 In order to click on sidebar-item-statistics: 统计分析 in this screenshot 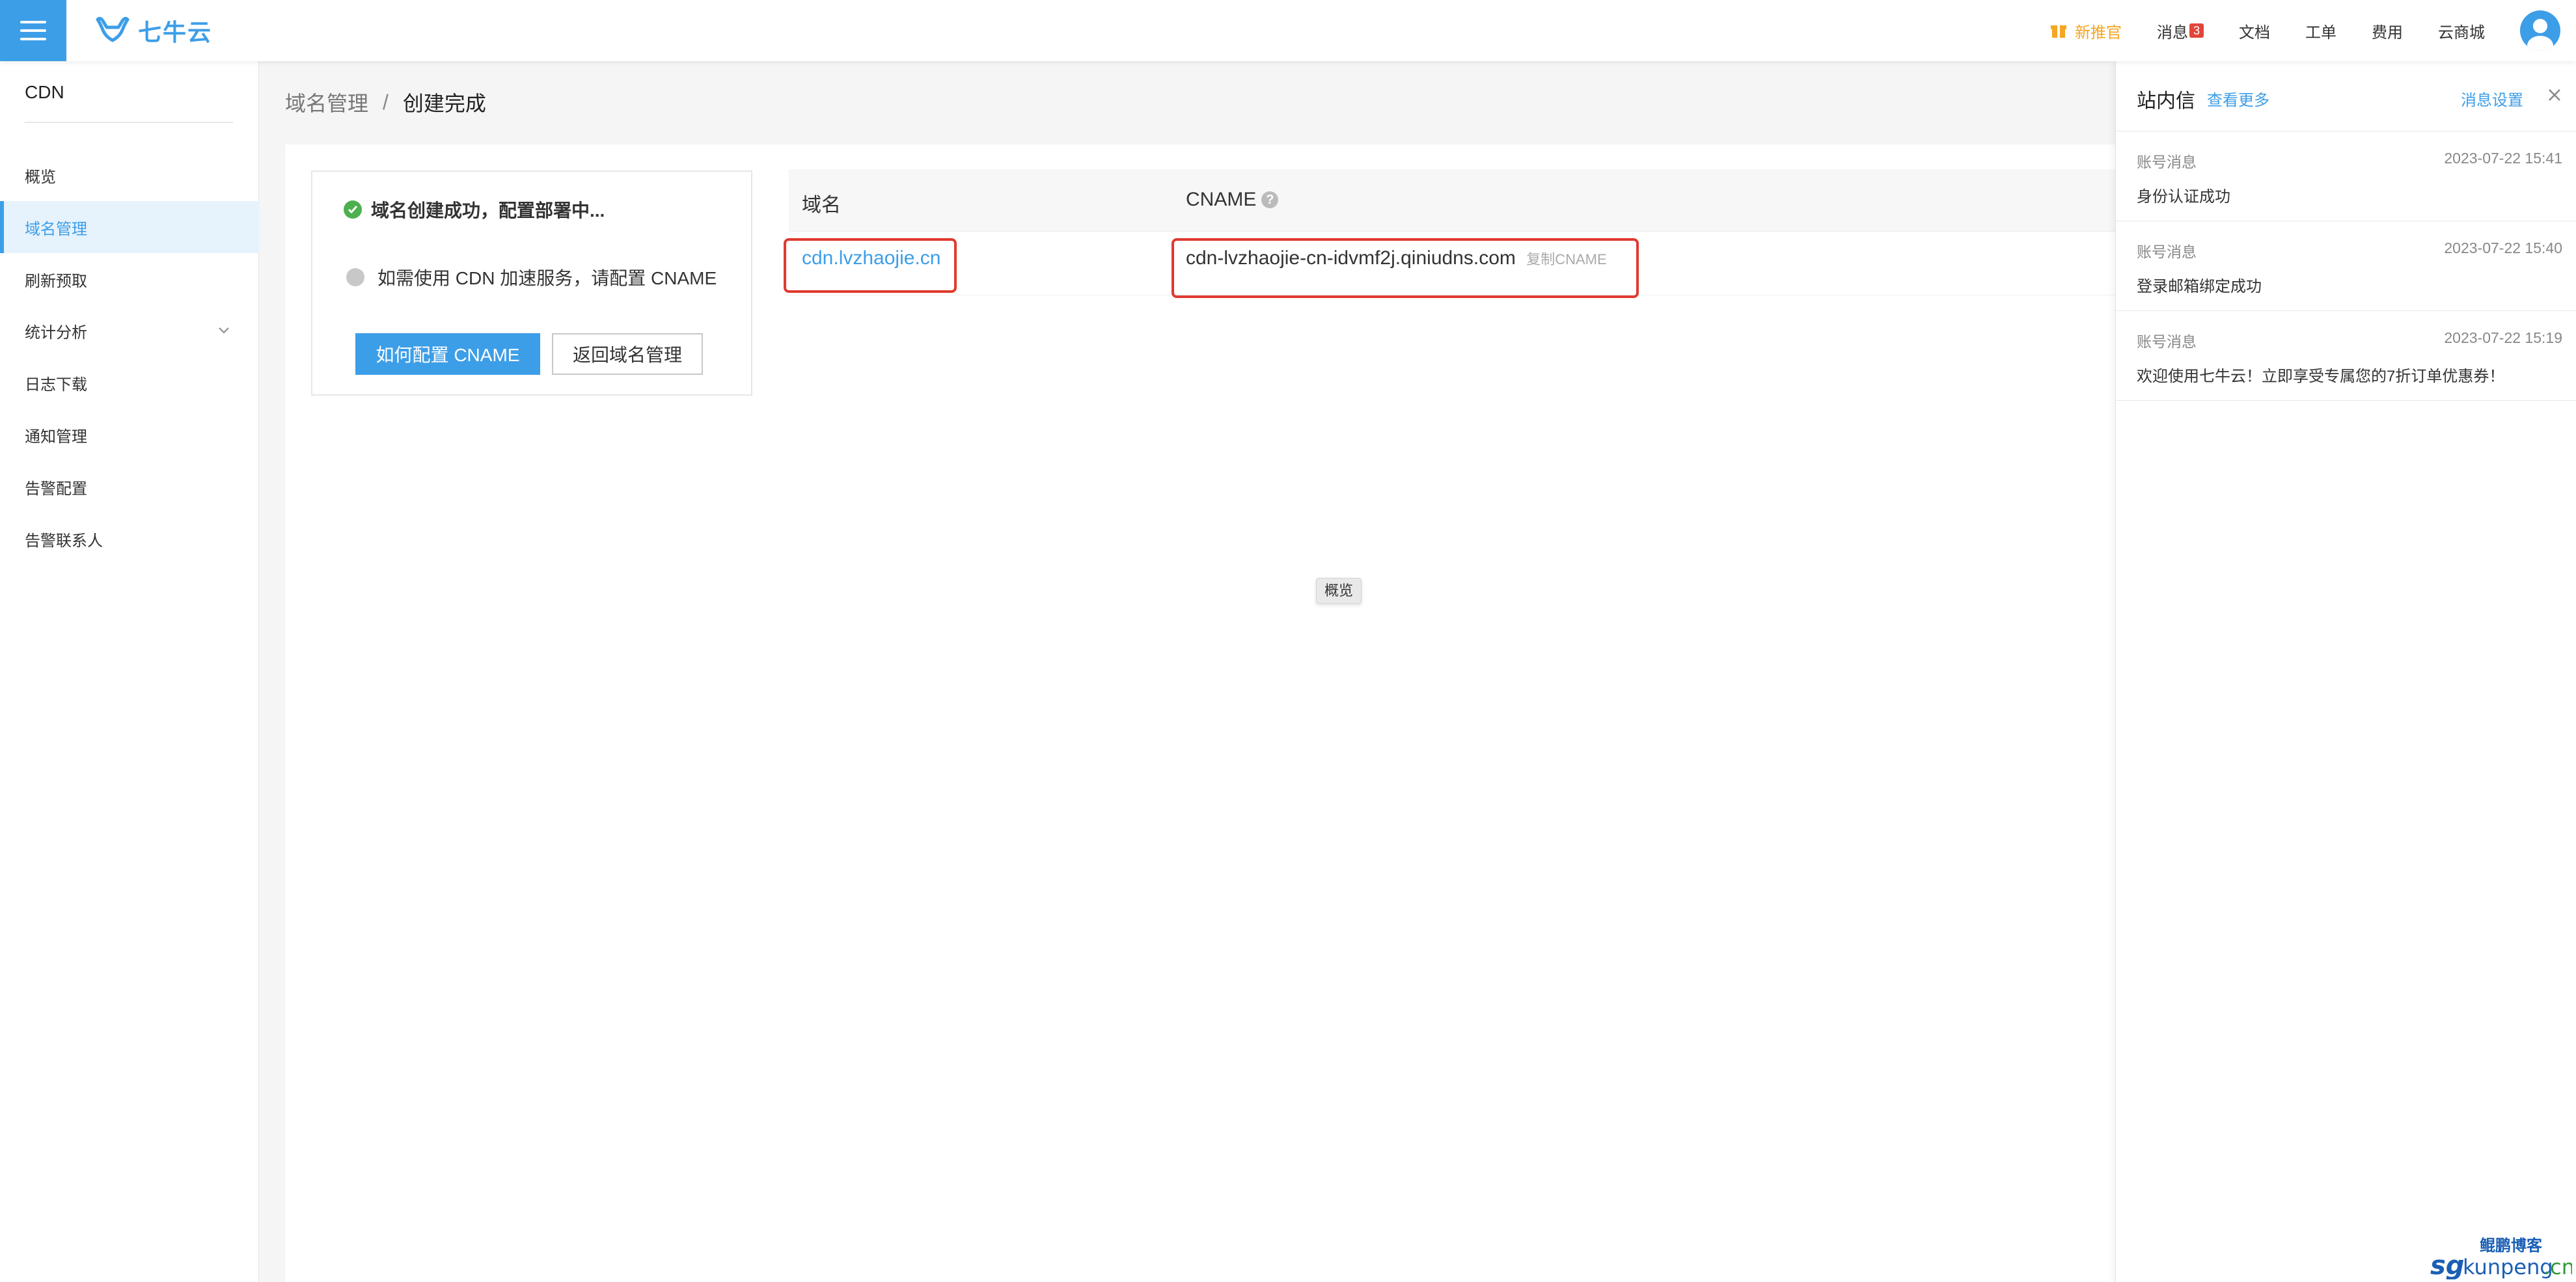, I will do `click(129, 331)`.